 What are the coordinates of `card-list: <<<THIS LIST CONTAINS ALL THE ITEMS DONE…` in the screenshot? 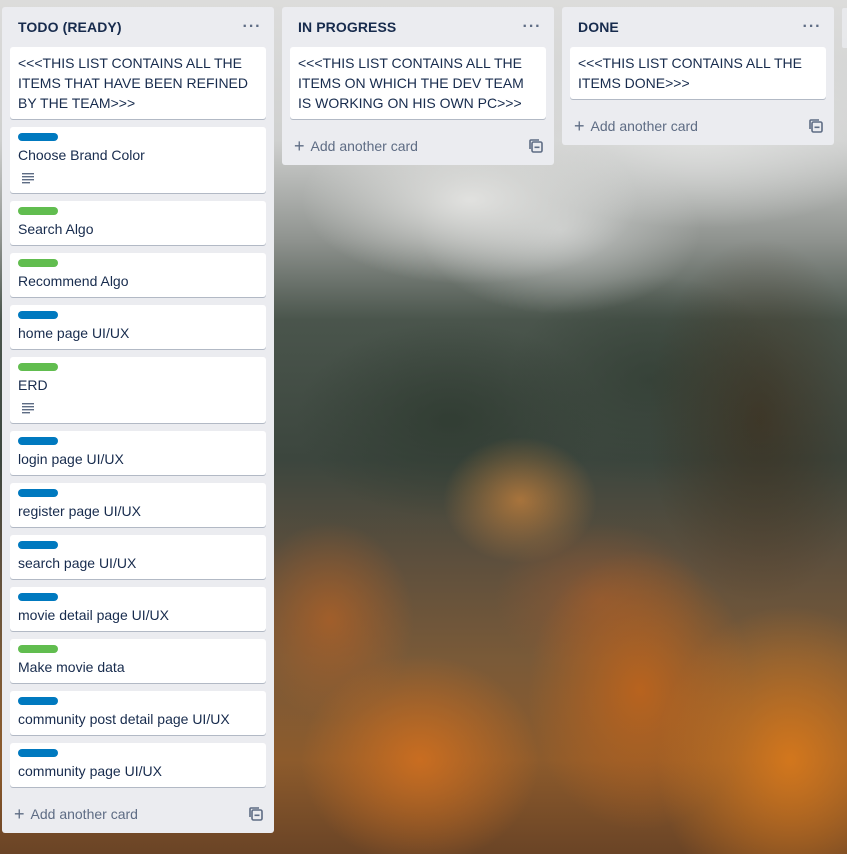 It's located at (698, 73).